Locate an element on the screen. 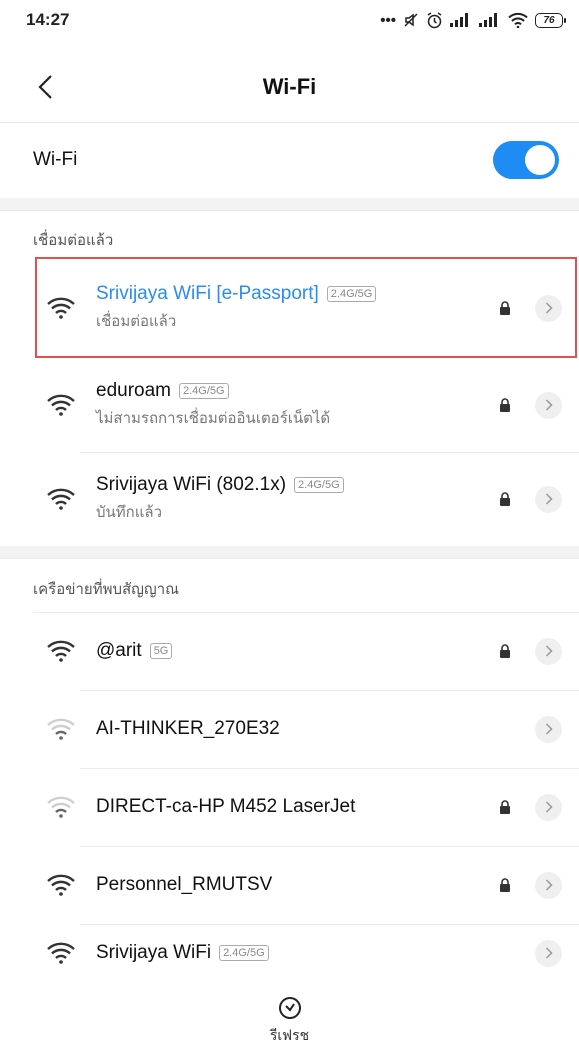 This screenshot has height=1062, width=579. network-name-line: Srivijaya WiFi (802.1x) 2.4G/5G is located at coordinates (297, 485).